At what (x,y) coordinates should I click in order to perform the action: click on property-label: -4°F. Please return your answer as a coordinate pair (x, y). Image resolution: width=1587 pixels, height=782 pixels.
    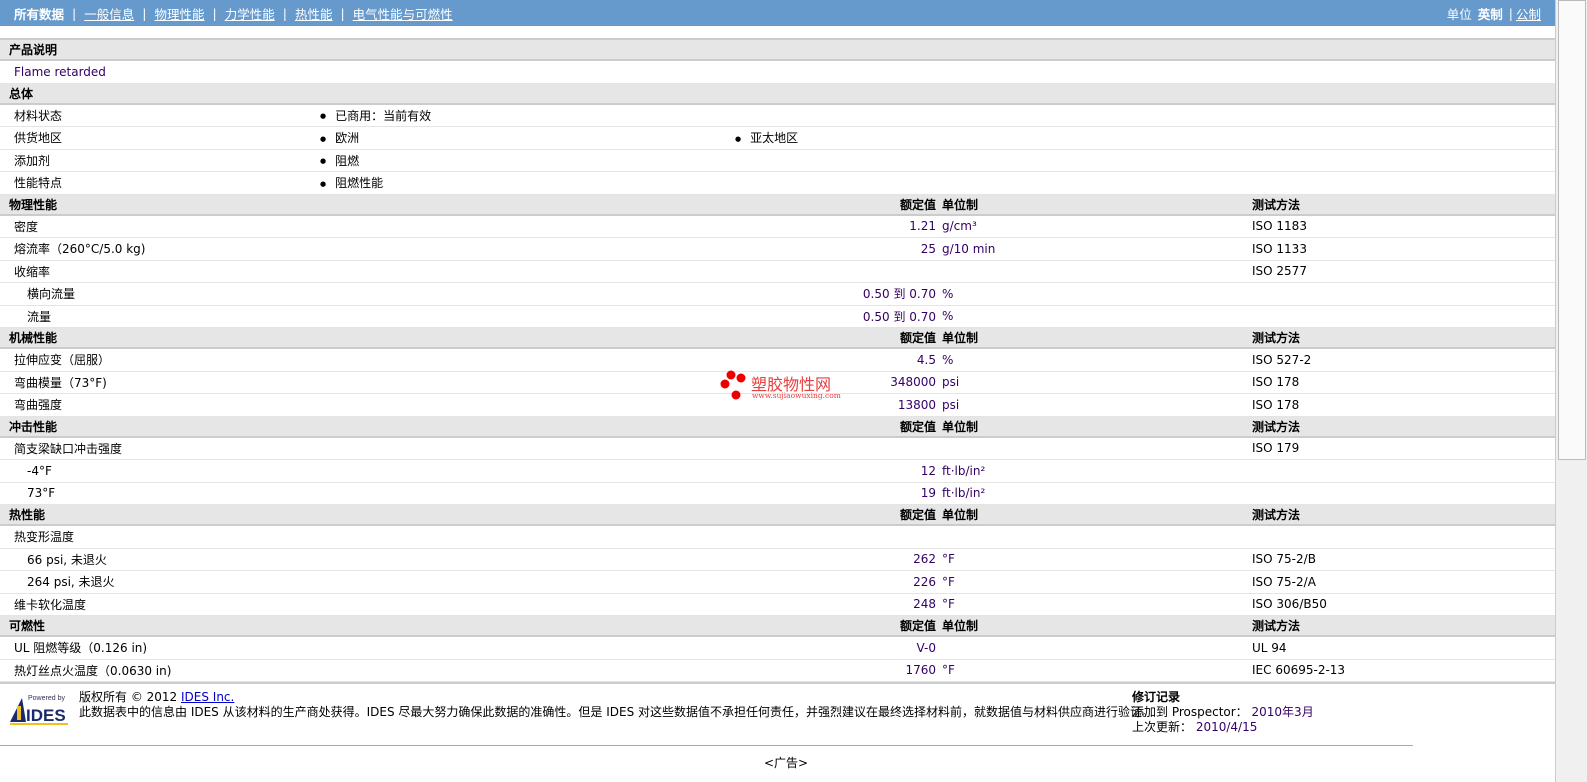
    Looking at the image, I should click on (39, 470).